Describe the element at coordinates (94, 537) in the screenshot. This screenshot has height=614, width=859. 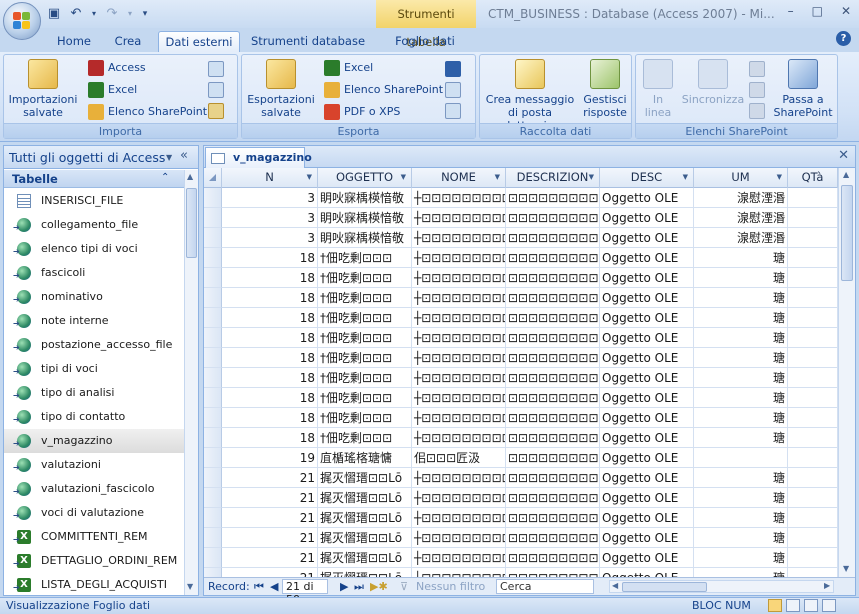
I see `nav-item: X ➔ COMMITTENTI_REM` at that location.